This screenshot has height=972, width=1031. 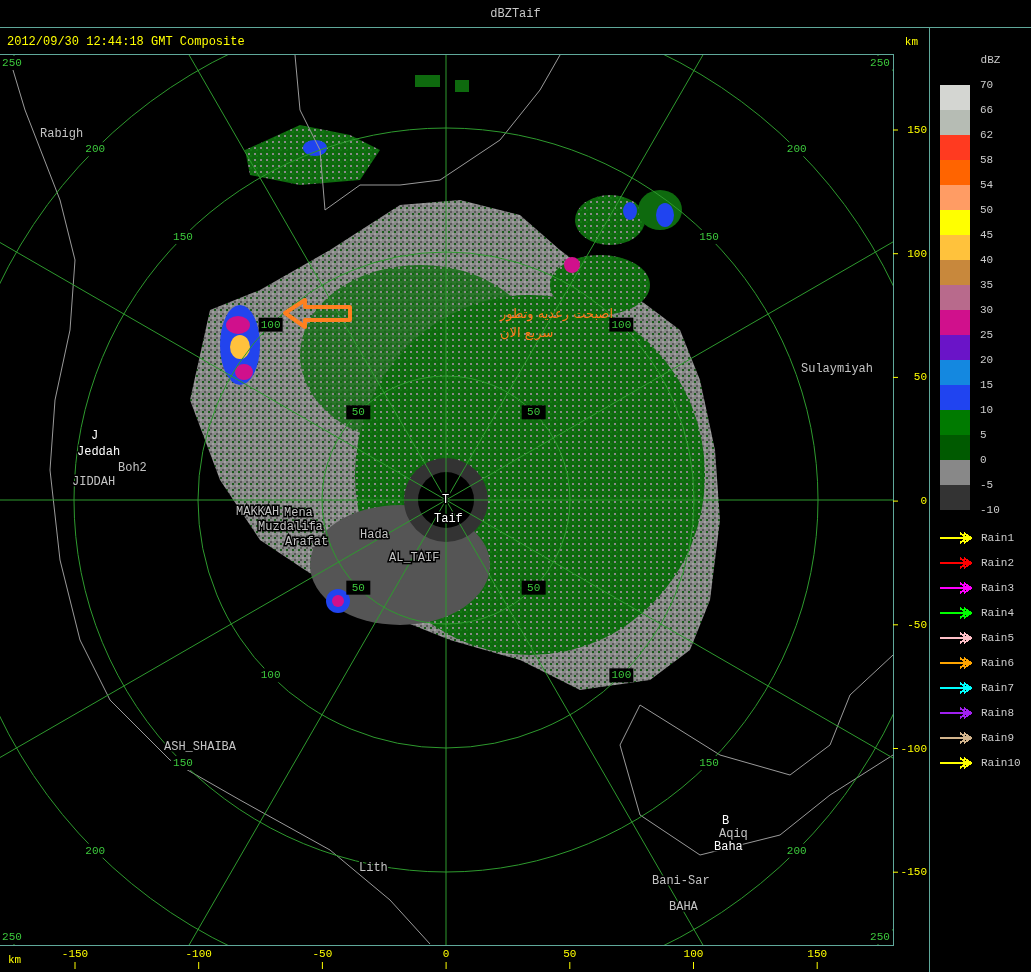 What do you see at coordinates (997, 637) in the screenshot?
I see `track-label: Rain5` at bounding box center [997, 637].